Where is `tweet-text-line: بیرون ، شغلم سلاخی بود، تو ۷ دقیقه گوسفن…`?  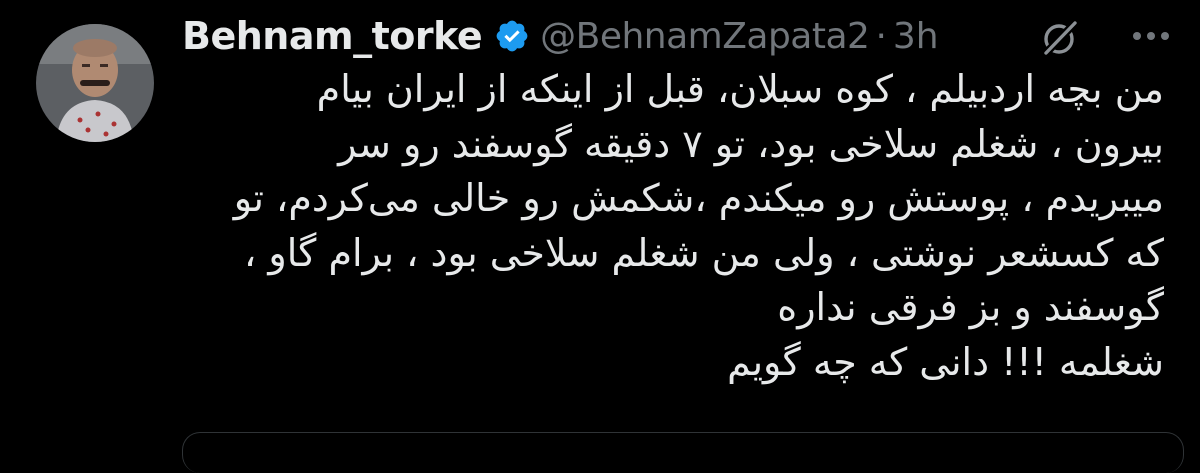
tweet-text-line: بیرون ، شغلم سلاخی بود، تو ۷ دقیقه گوسفن… is located at coordinates (751, 143).